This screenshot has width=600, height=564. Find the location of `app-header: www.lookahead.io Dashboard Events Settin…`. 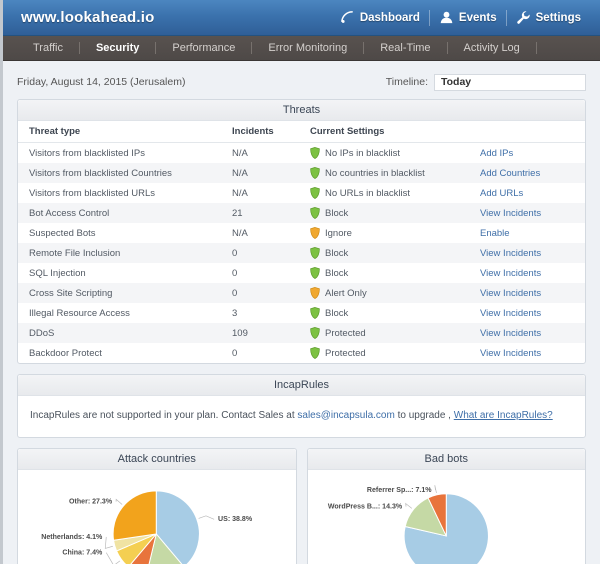

app-header: www.lookahead.io Dashboard Events Settin… is located at coordinates (301, 18).